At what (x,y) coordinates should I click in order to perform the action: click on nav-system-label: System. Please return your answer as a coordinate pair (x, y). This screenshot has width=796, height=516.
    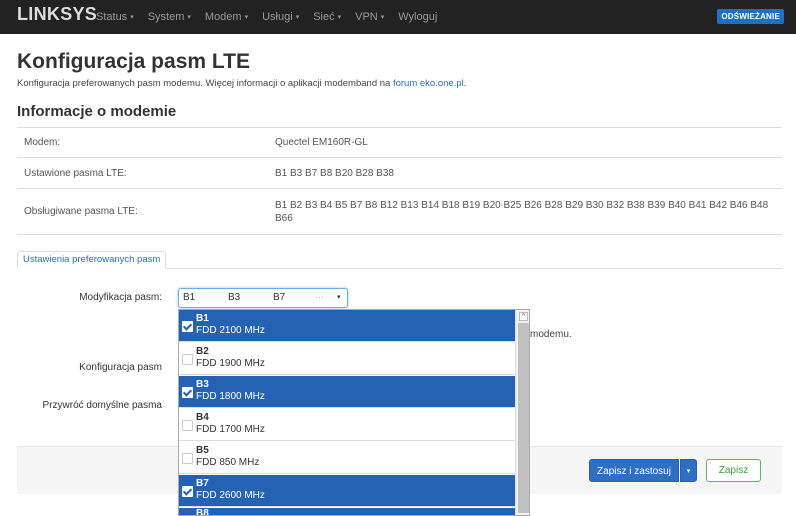
    Looking at the image, I should click on (166, 17).